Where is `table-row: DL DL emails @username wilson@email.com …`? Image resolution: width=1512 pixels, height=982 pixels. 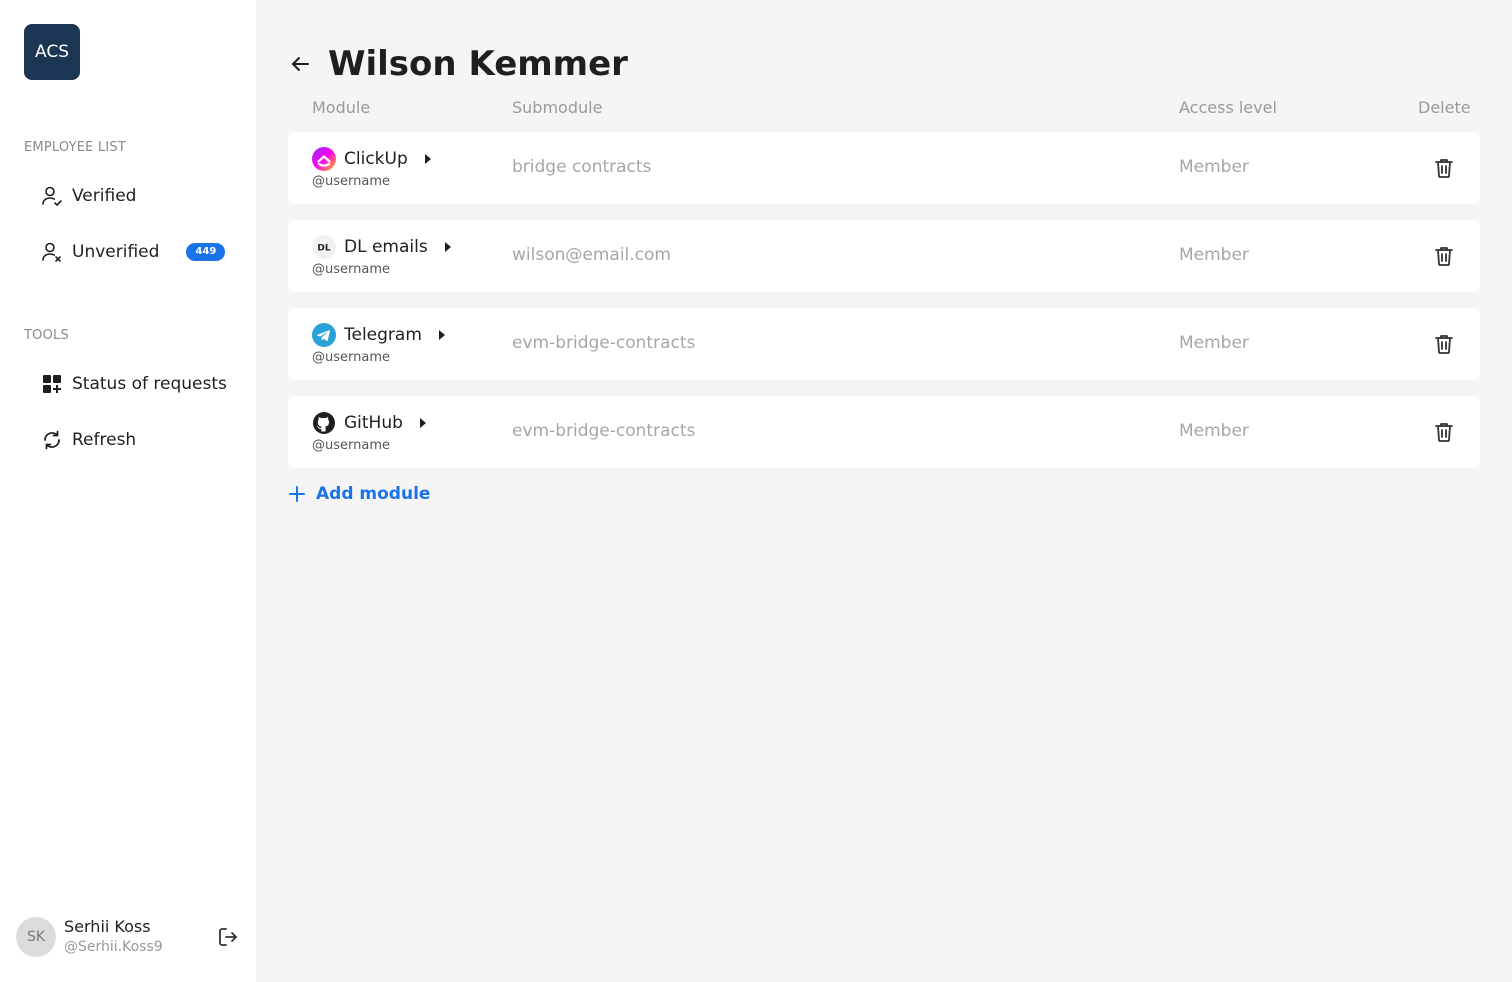
table-row: DL DL emails @username wilson@email.com … is located at coordinates (884, 256).